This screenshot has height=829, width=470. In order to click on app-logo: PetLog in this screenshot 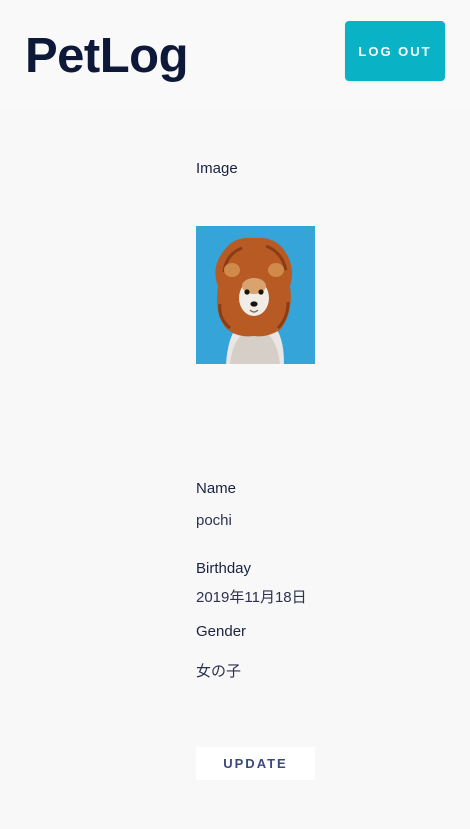, I will do `click(107, 56)`.